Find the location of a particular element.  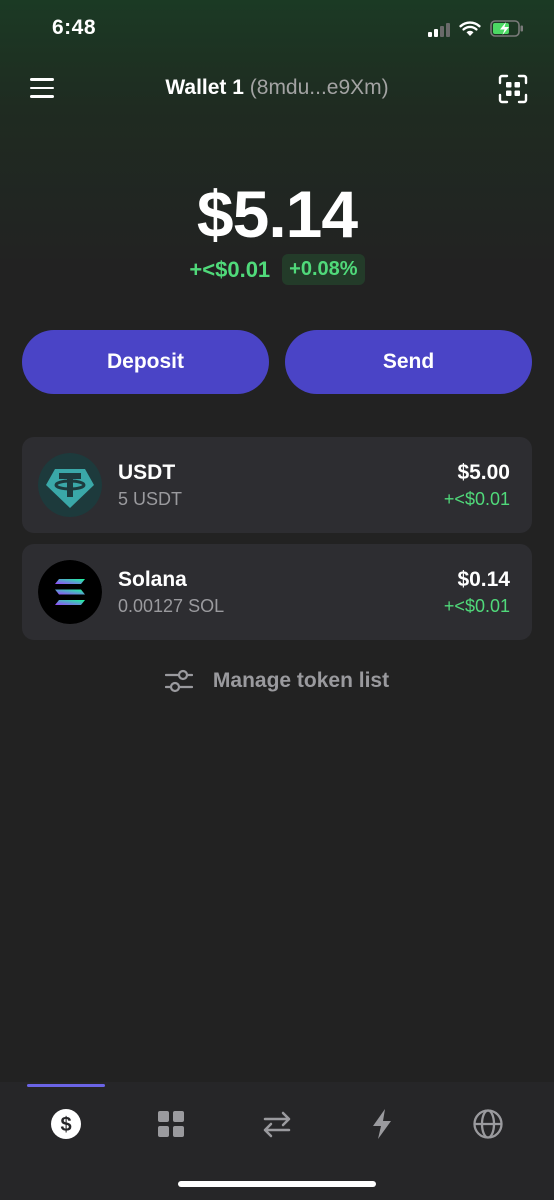

token-amount: 0.00127 SOL is located at coordinates (171, 606).